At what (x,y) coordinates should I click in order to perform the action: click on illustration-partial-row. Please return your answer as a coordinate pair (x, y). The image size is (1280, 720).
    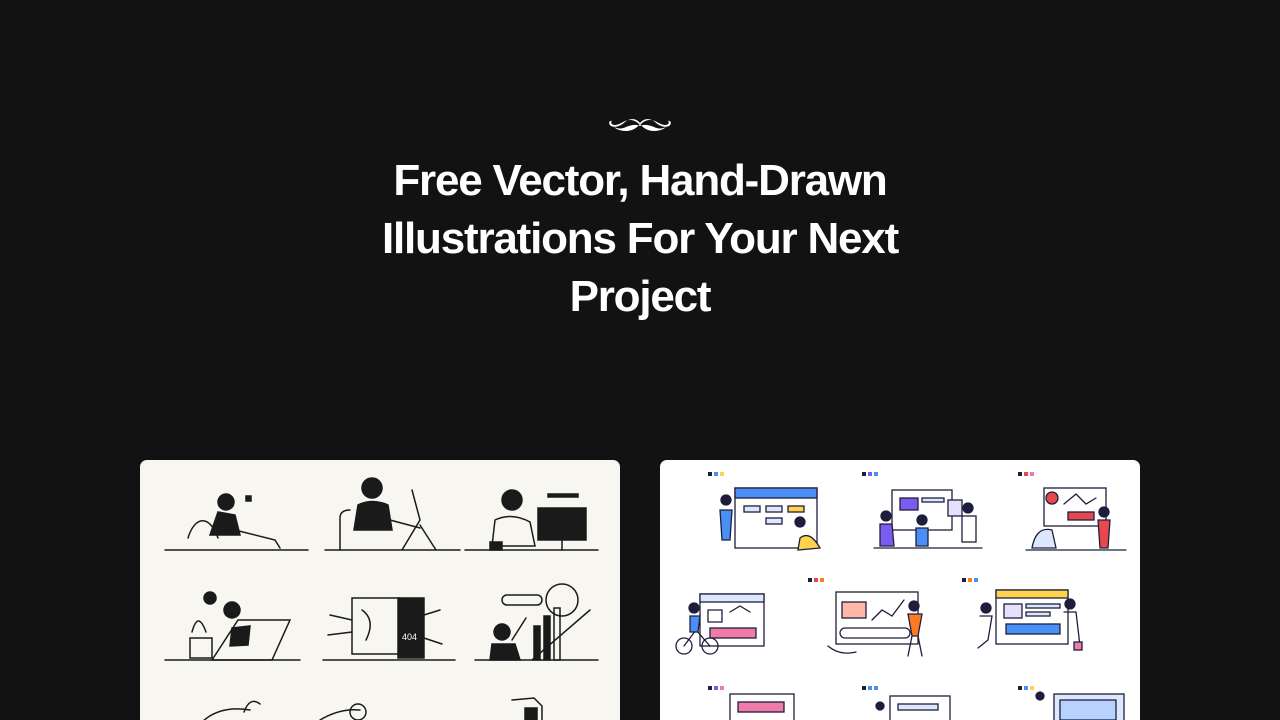
    Looking at the image, I should click on (373, 708).